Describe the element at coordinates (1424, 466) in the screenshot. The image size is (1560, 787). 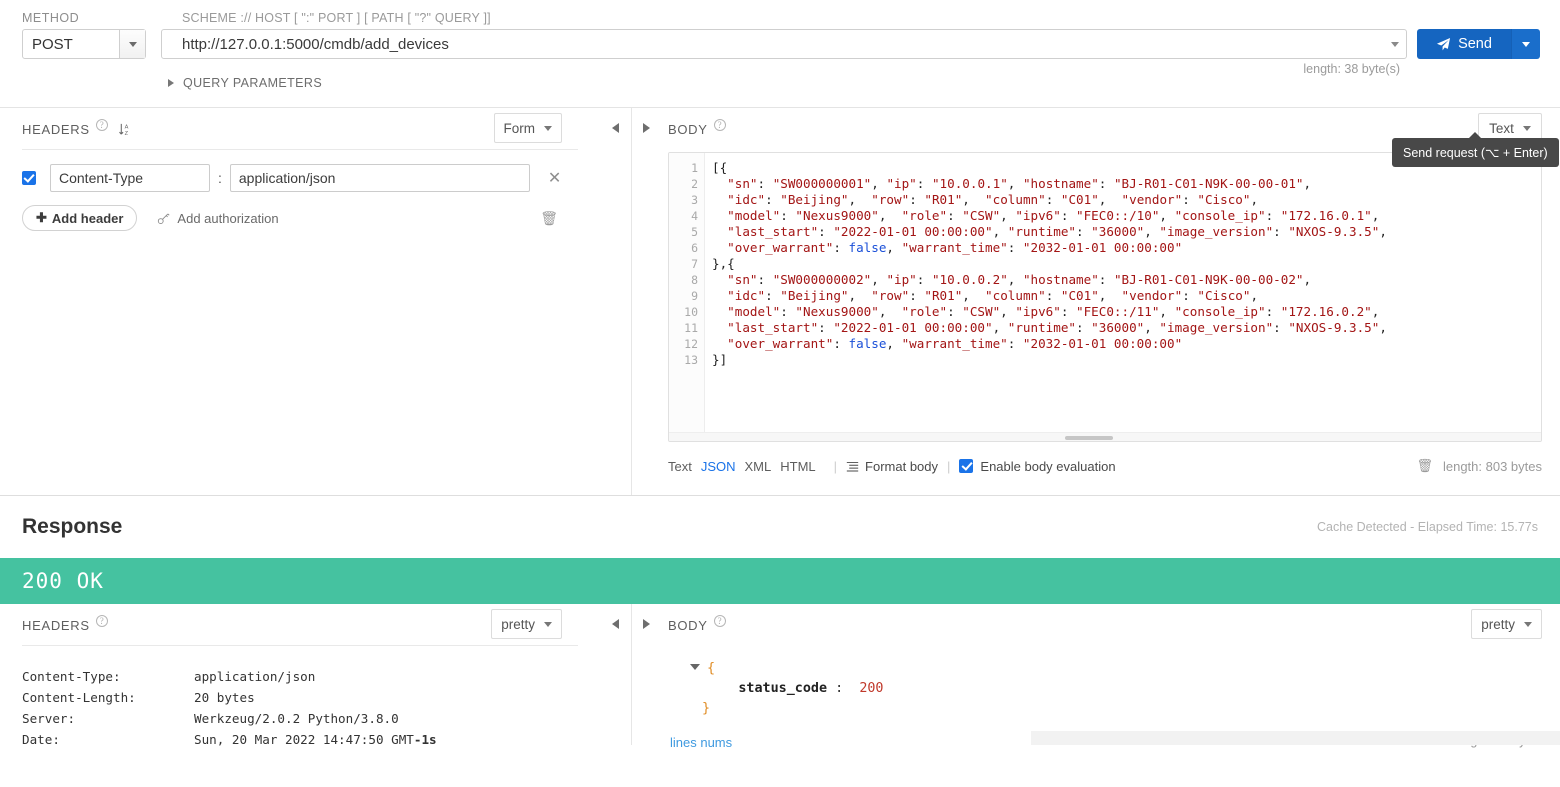
I see `clear-body-icon: 🗑` at that location.